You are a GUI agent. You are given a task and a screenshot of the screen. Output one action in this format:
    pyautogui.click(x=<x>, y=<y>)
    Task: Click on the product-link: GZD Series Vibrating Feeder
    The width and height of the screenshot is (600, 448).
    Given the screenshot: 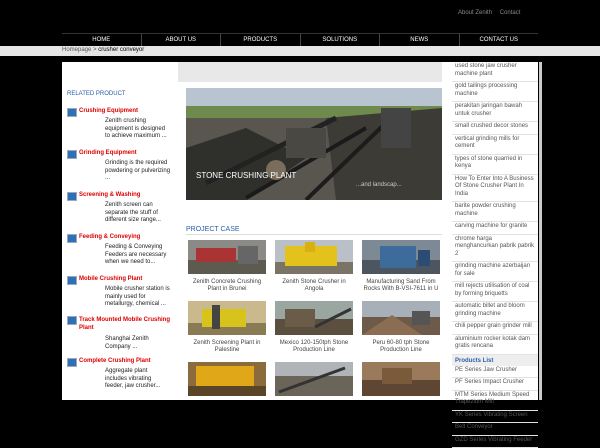 What is the action you would take?
    pyautogui.click(x=495, y=442)
    